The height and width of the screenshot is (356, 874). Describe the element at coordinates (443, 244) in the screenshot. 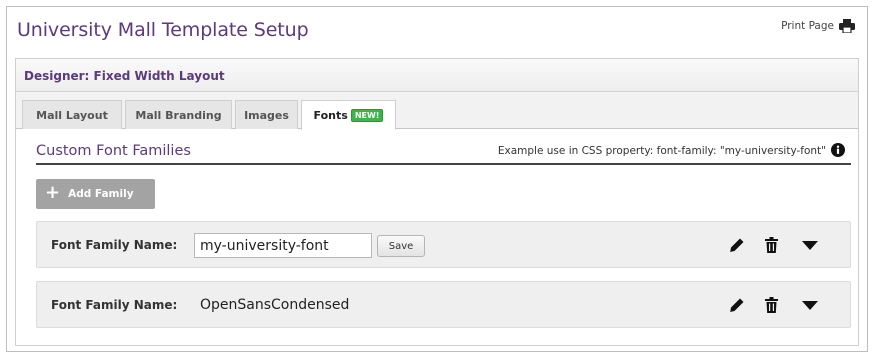

I see `font-family-row: Font Family Name: Save` at that location.